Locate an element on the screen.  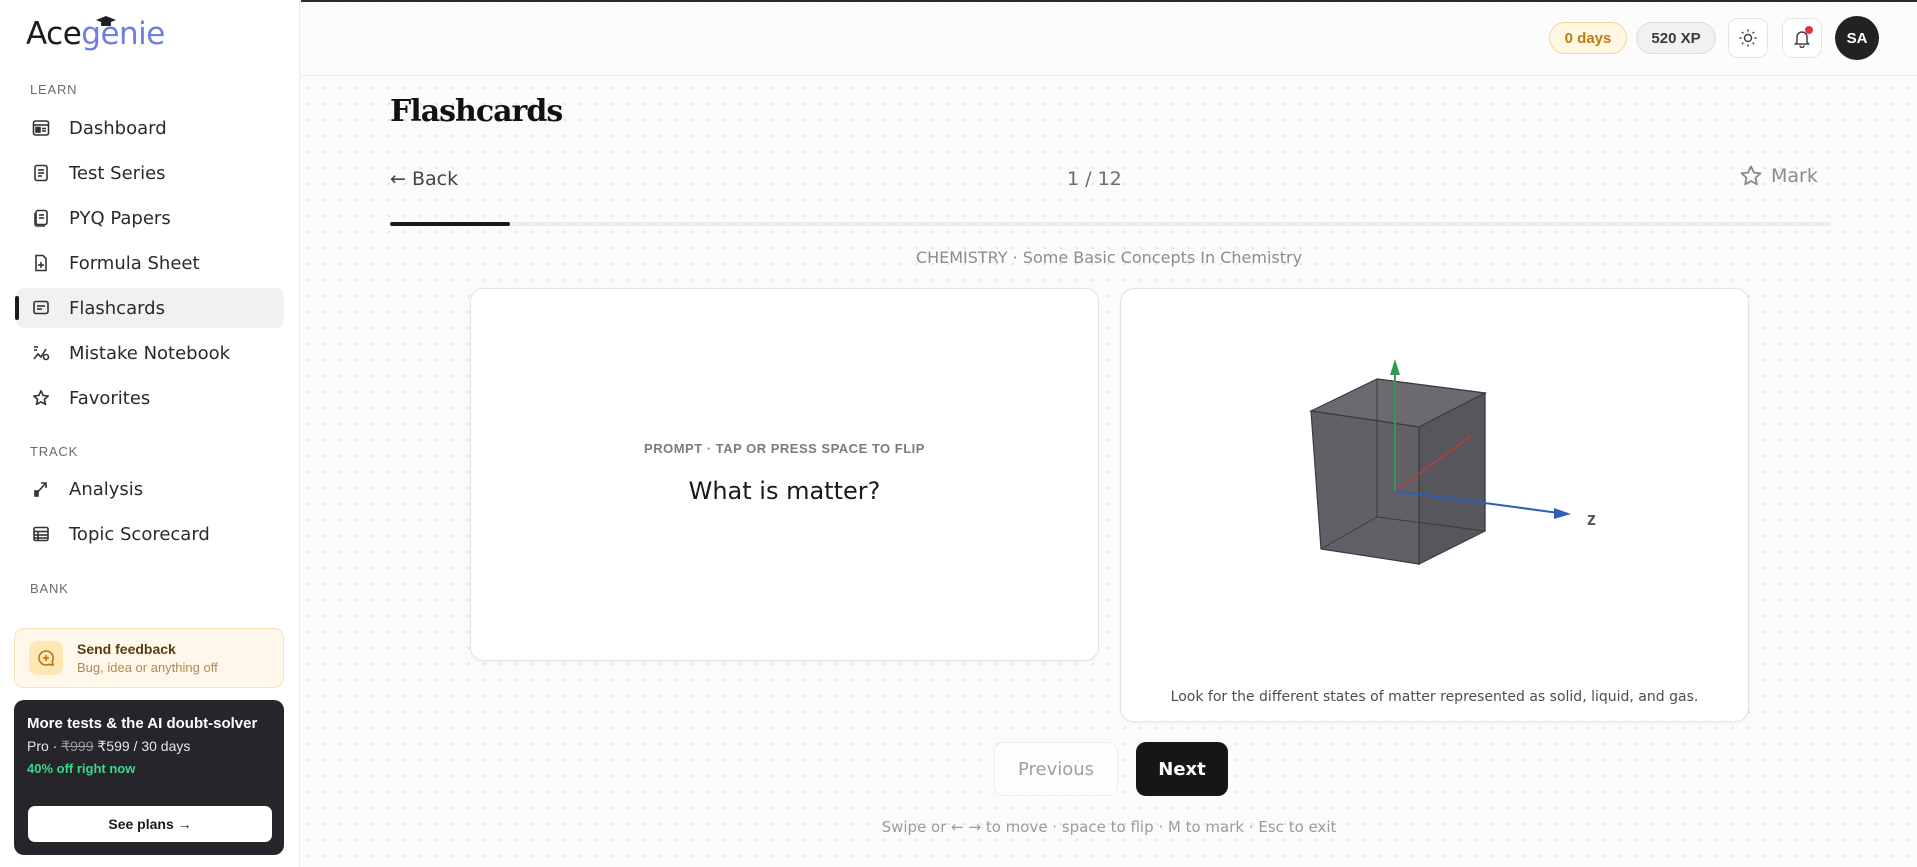
feedback-icon is located at coordinates (46, 658).